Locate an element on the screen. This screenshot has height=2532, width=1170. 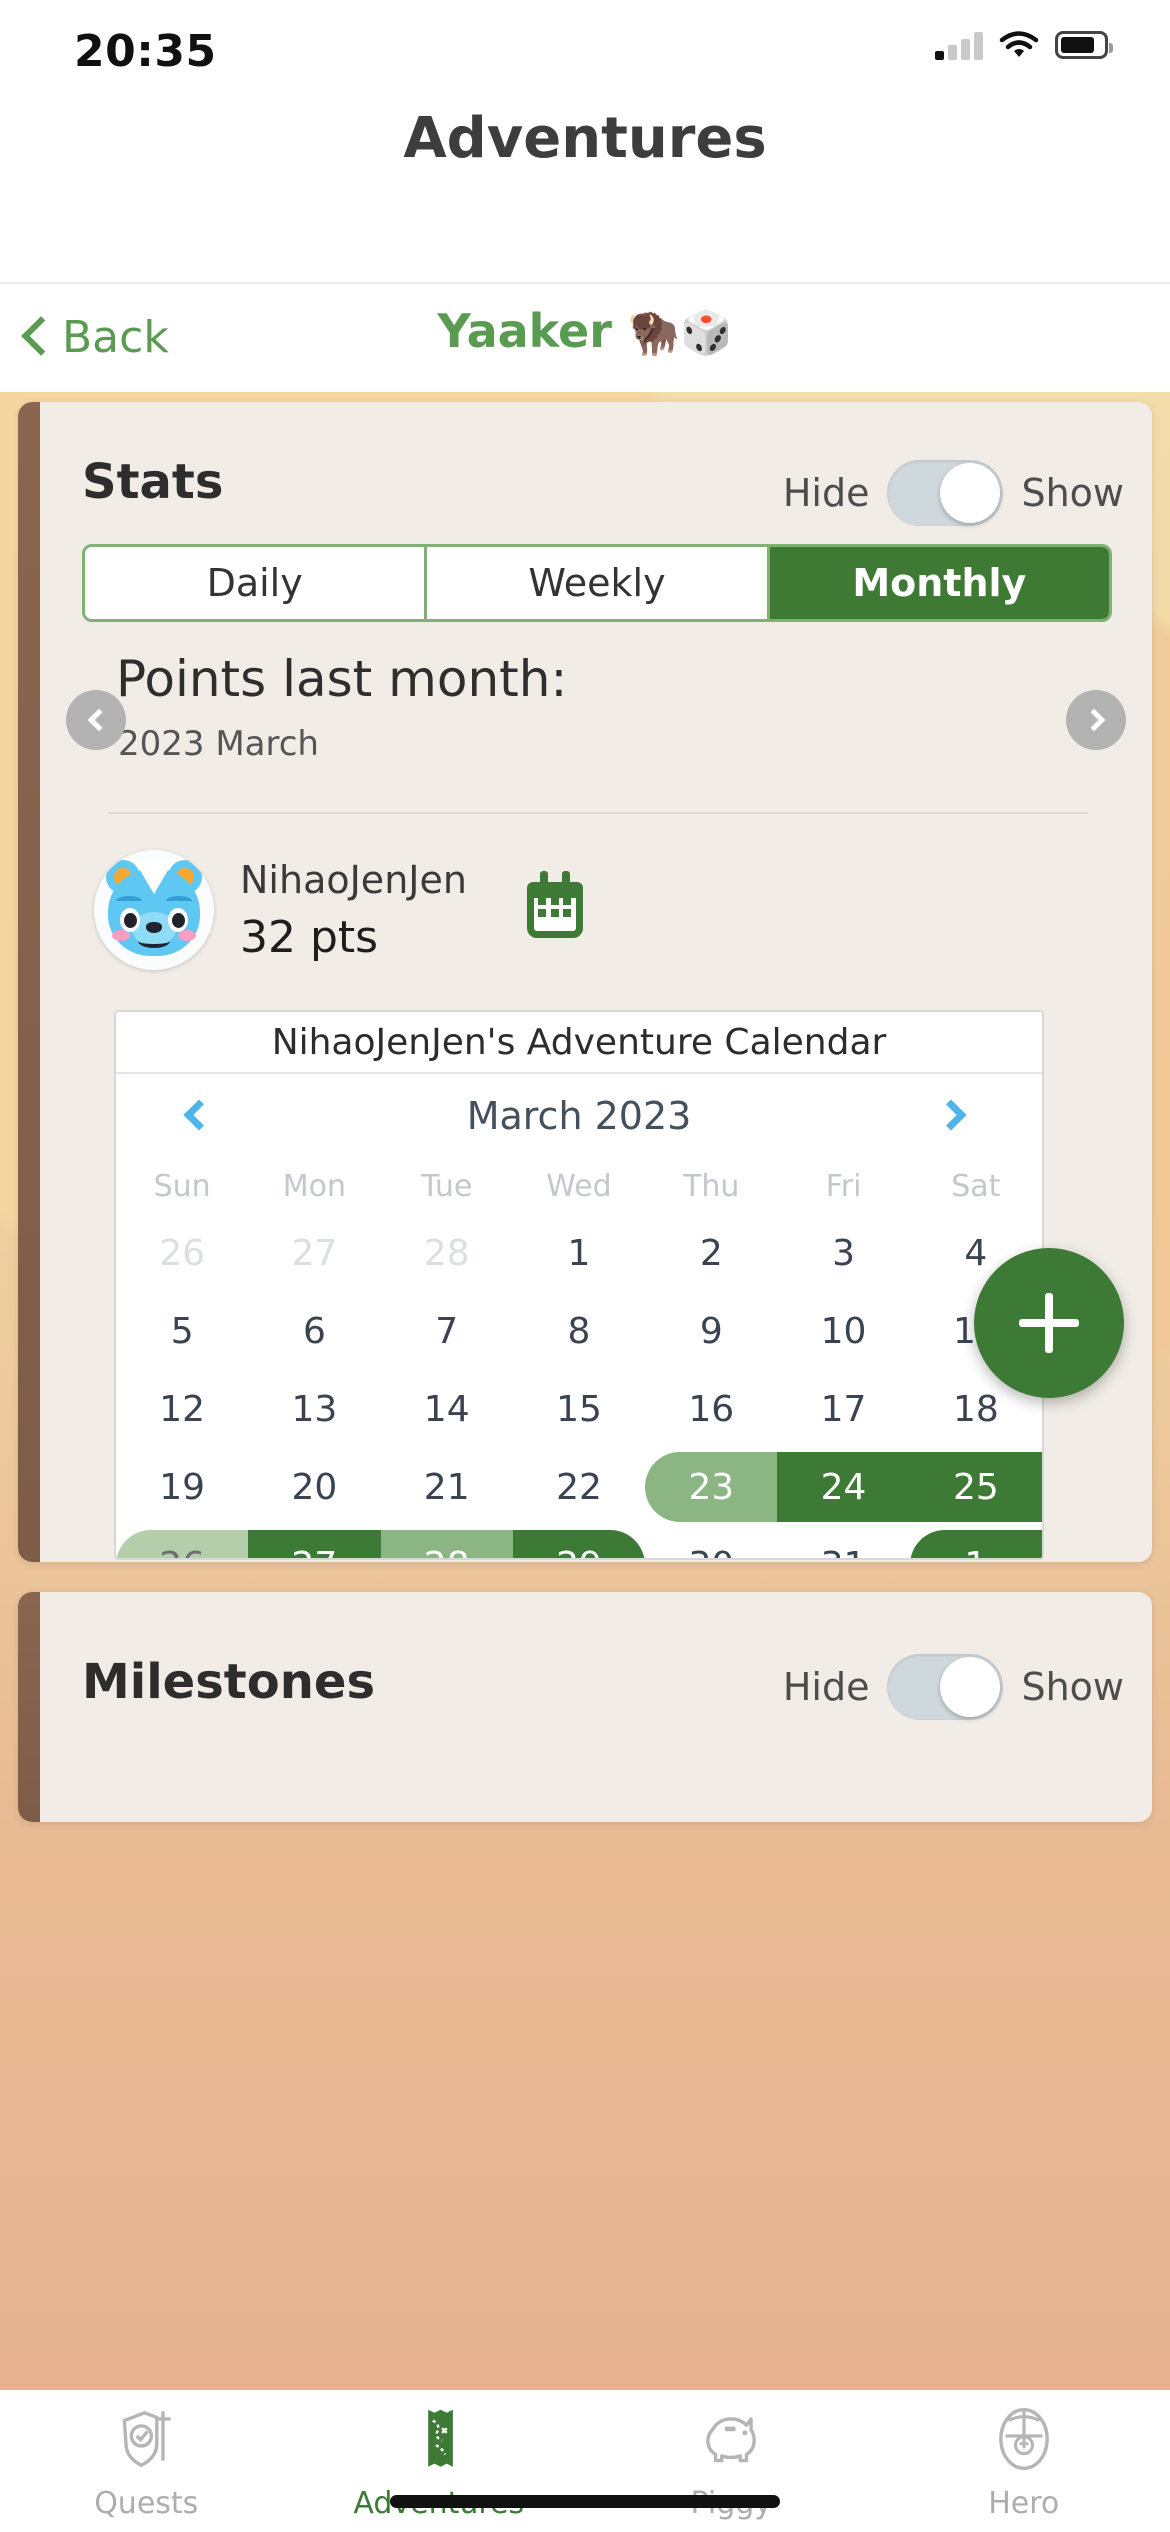
day-number: 30 is located at coordinates (711, 1552).